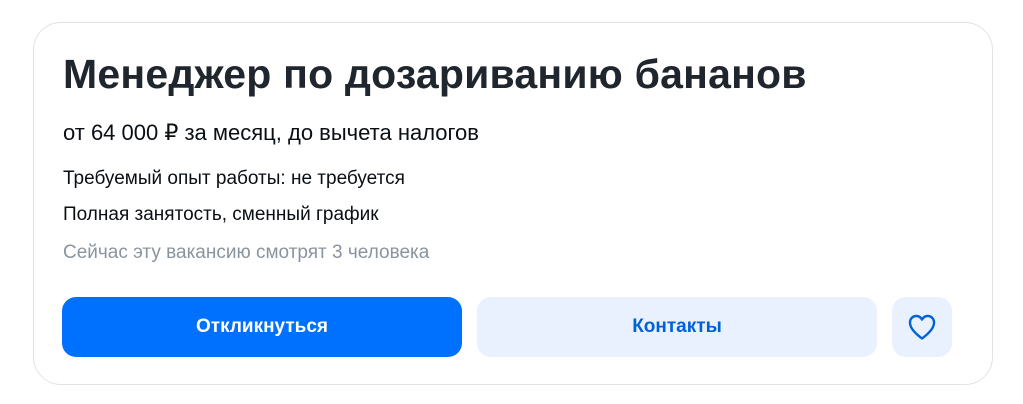  I want to click on heart-icon, so click(922, 327).